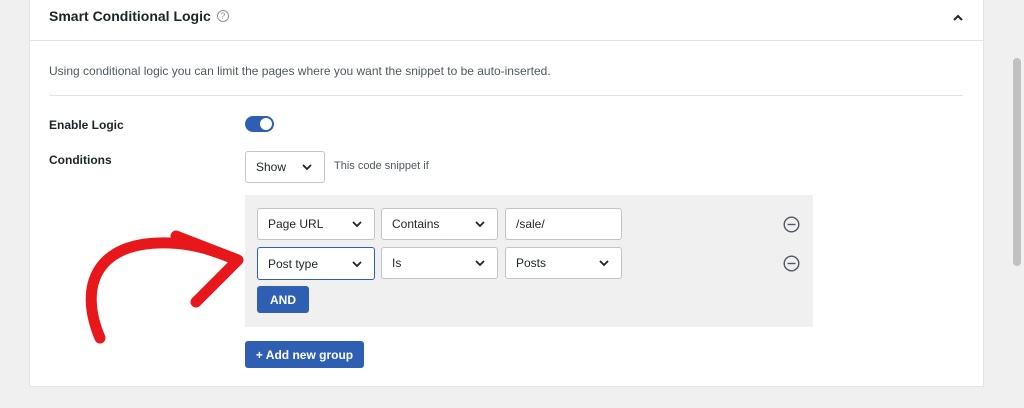 This screenshot has width=1024, height=408. I want to click on show-hide-select: Show, so click(285, 167).